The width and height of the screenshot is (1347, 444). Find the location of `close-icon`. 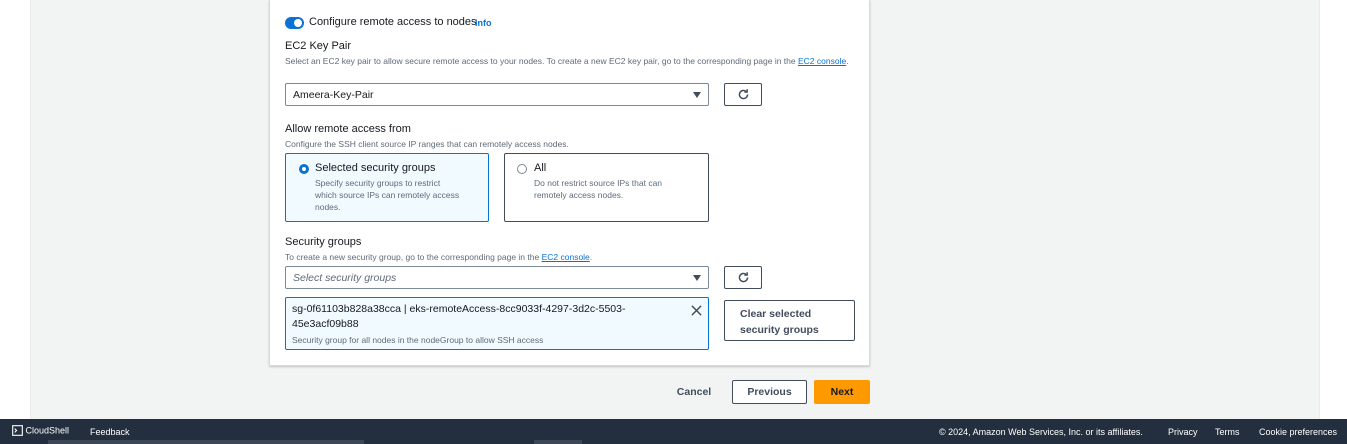

close-icon is located at coordinates (696, 310).